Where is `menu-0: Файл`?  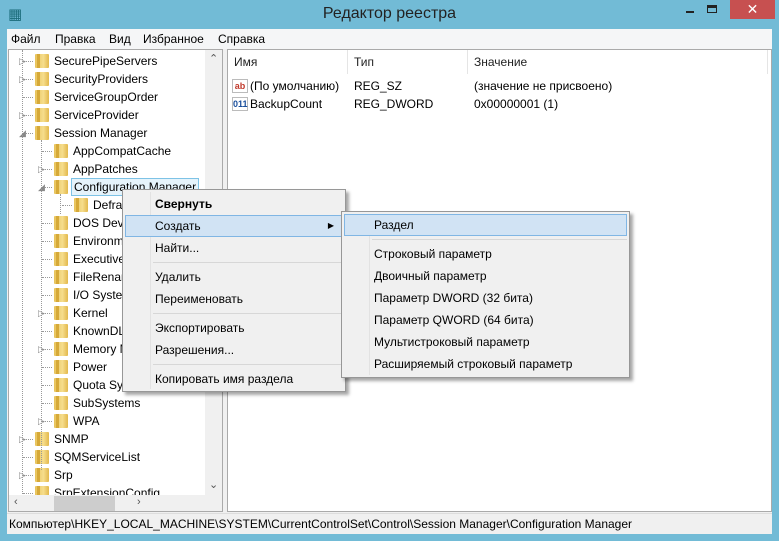 menu-0: Файл is located at coordinates (26, 39).